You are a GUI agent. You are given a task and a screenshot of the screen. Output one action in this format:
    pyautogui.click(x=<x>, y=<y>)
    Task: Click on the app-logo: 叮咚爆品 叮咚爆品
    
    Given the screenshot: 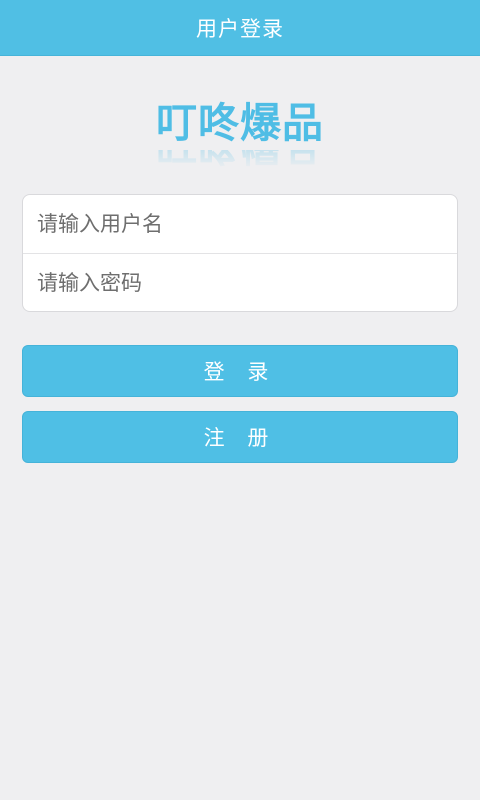 What is the action you would take?
    pyautogui.click(x=240, y=134)
    